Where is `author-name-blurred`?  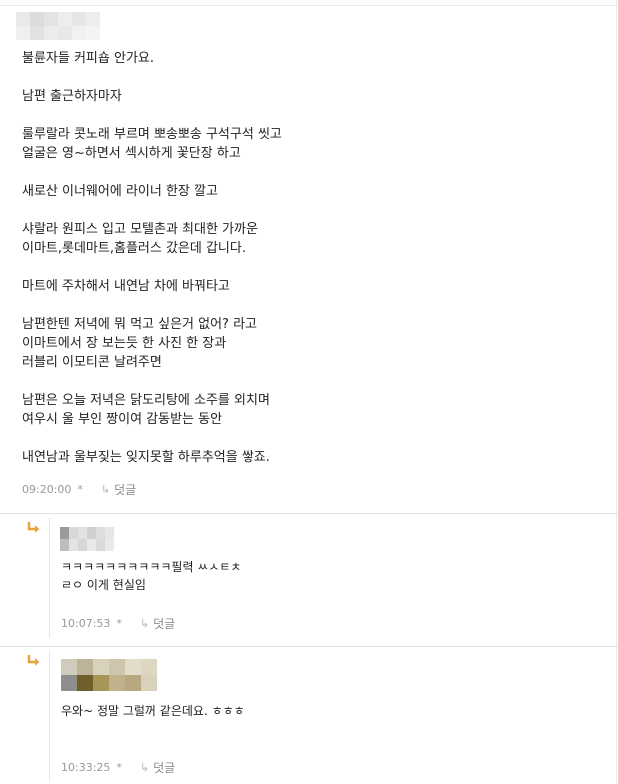
author-name-blurred is located at coordinates (58, 26).